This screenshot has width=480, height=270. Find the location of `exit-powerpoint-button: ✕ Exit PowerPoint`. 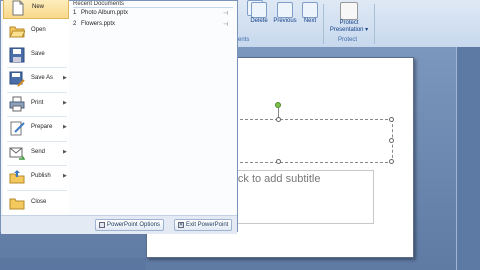

exit-powerpoint-button: ✕ Exit PowerPoint is located at coordinates (203, 225).